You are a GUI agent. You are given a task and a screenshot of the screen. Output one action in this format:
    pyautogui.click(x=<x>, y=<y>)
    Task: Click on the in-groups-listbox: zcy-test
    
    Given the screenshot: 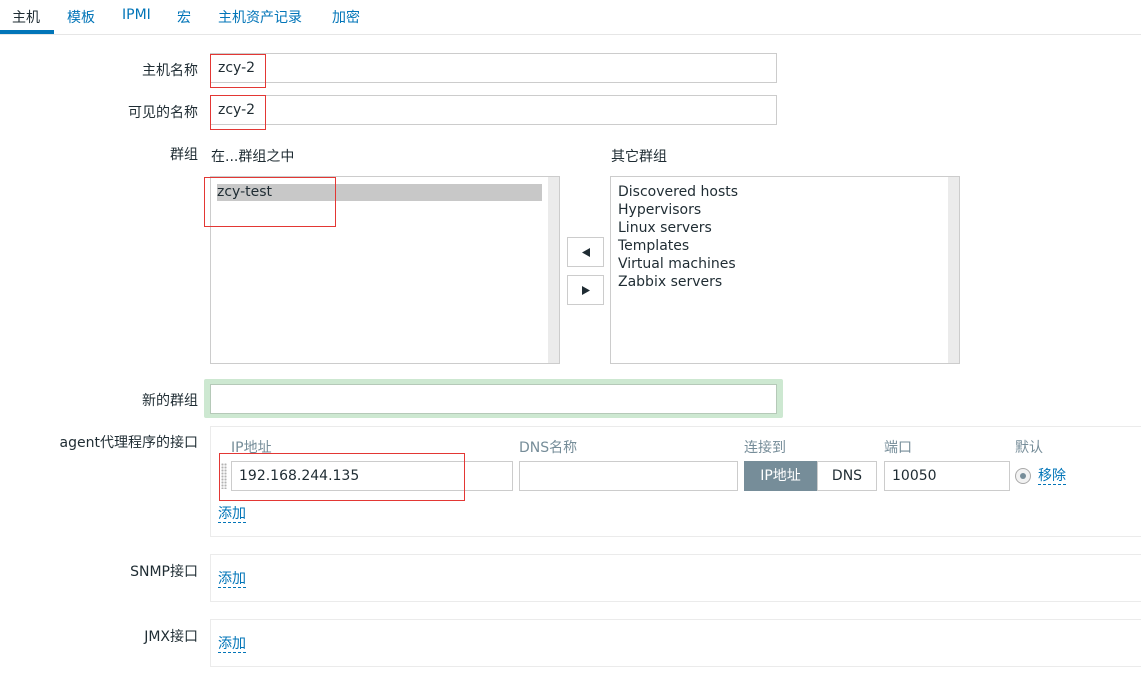 What is the action you would take?
    pyautogui.click(x=385, y=270)
    